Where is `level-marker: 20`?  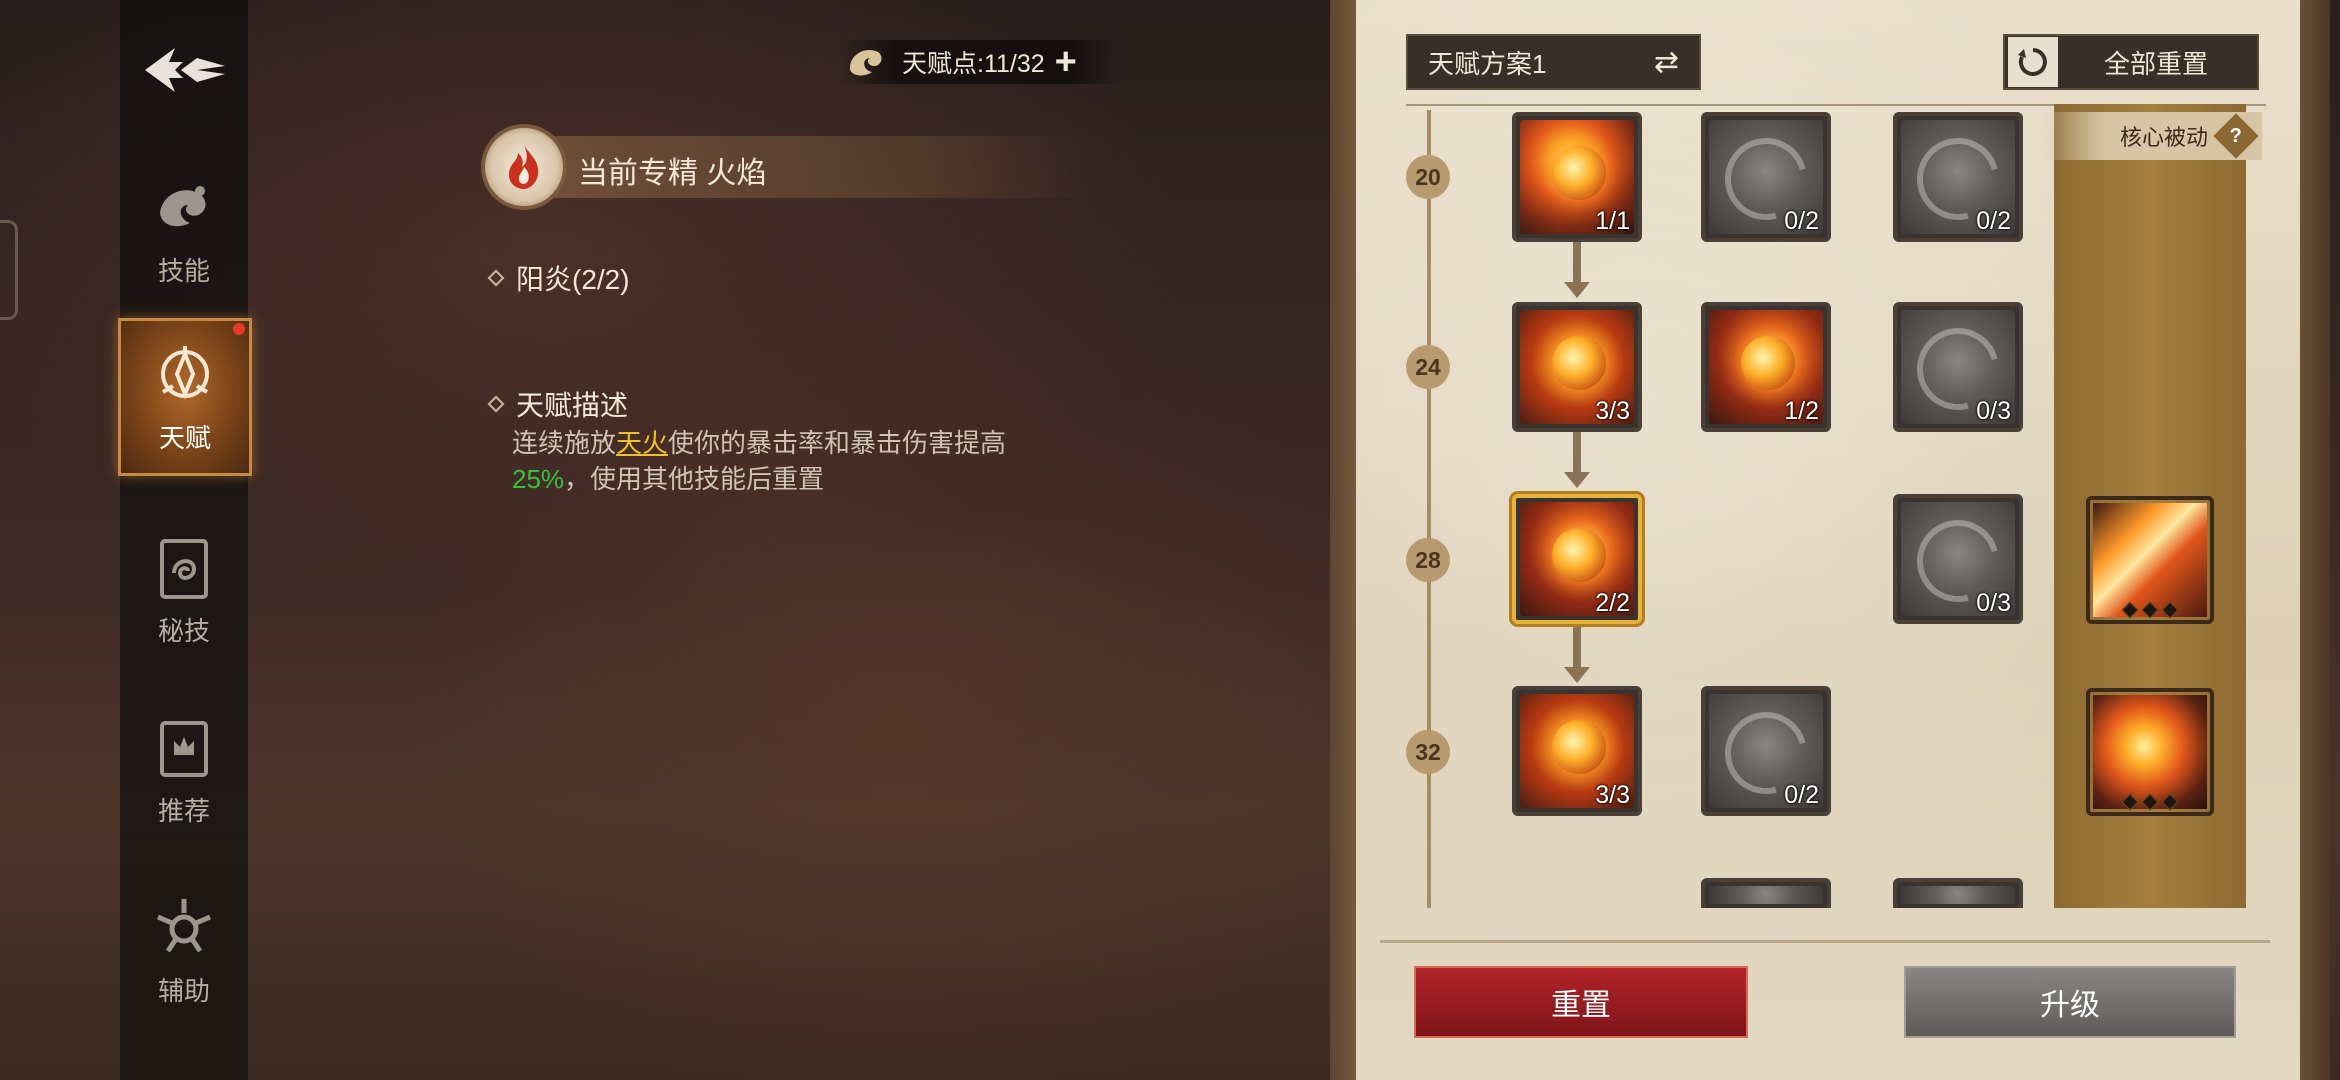
level-marker: 20 is located at coordinates (1428, 177).